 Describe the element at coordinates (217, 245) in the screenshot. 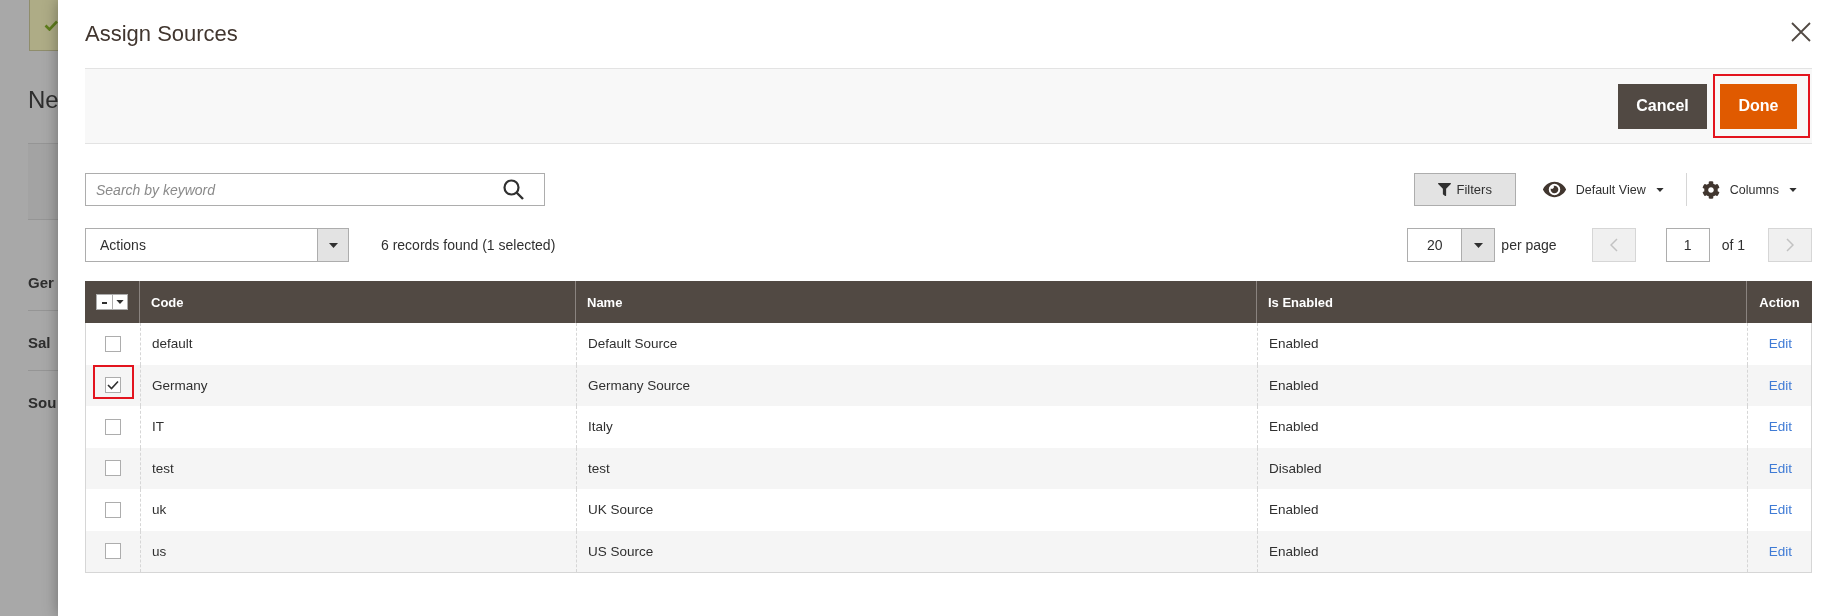

I see `actions-dropdown: Actions` at that location.